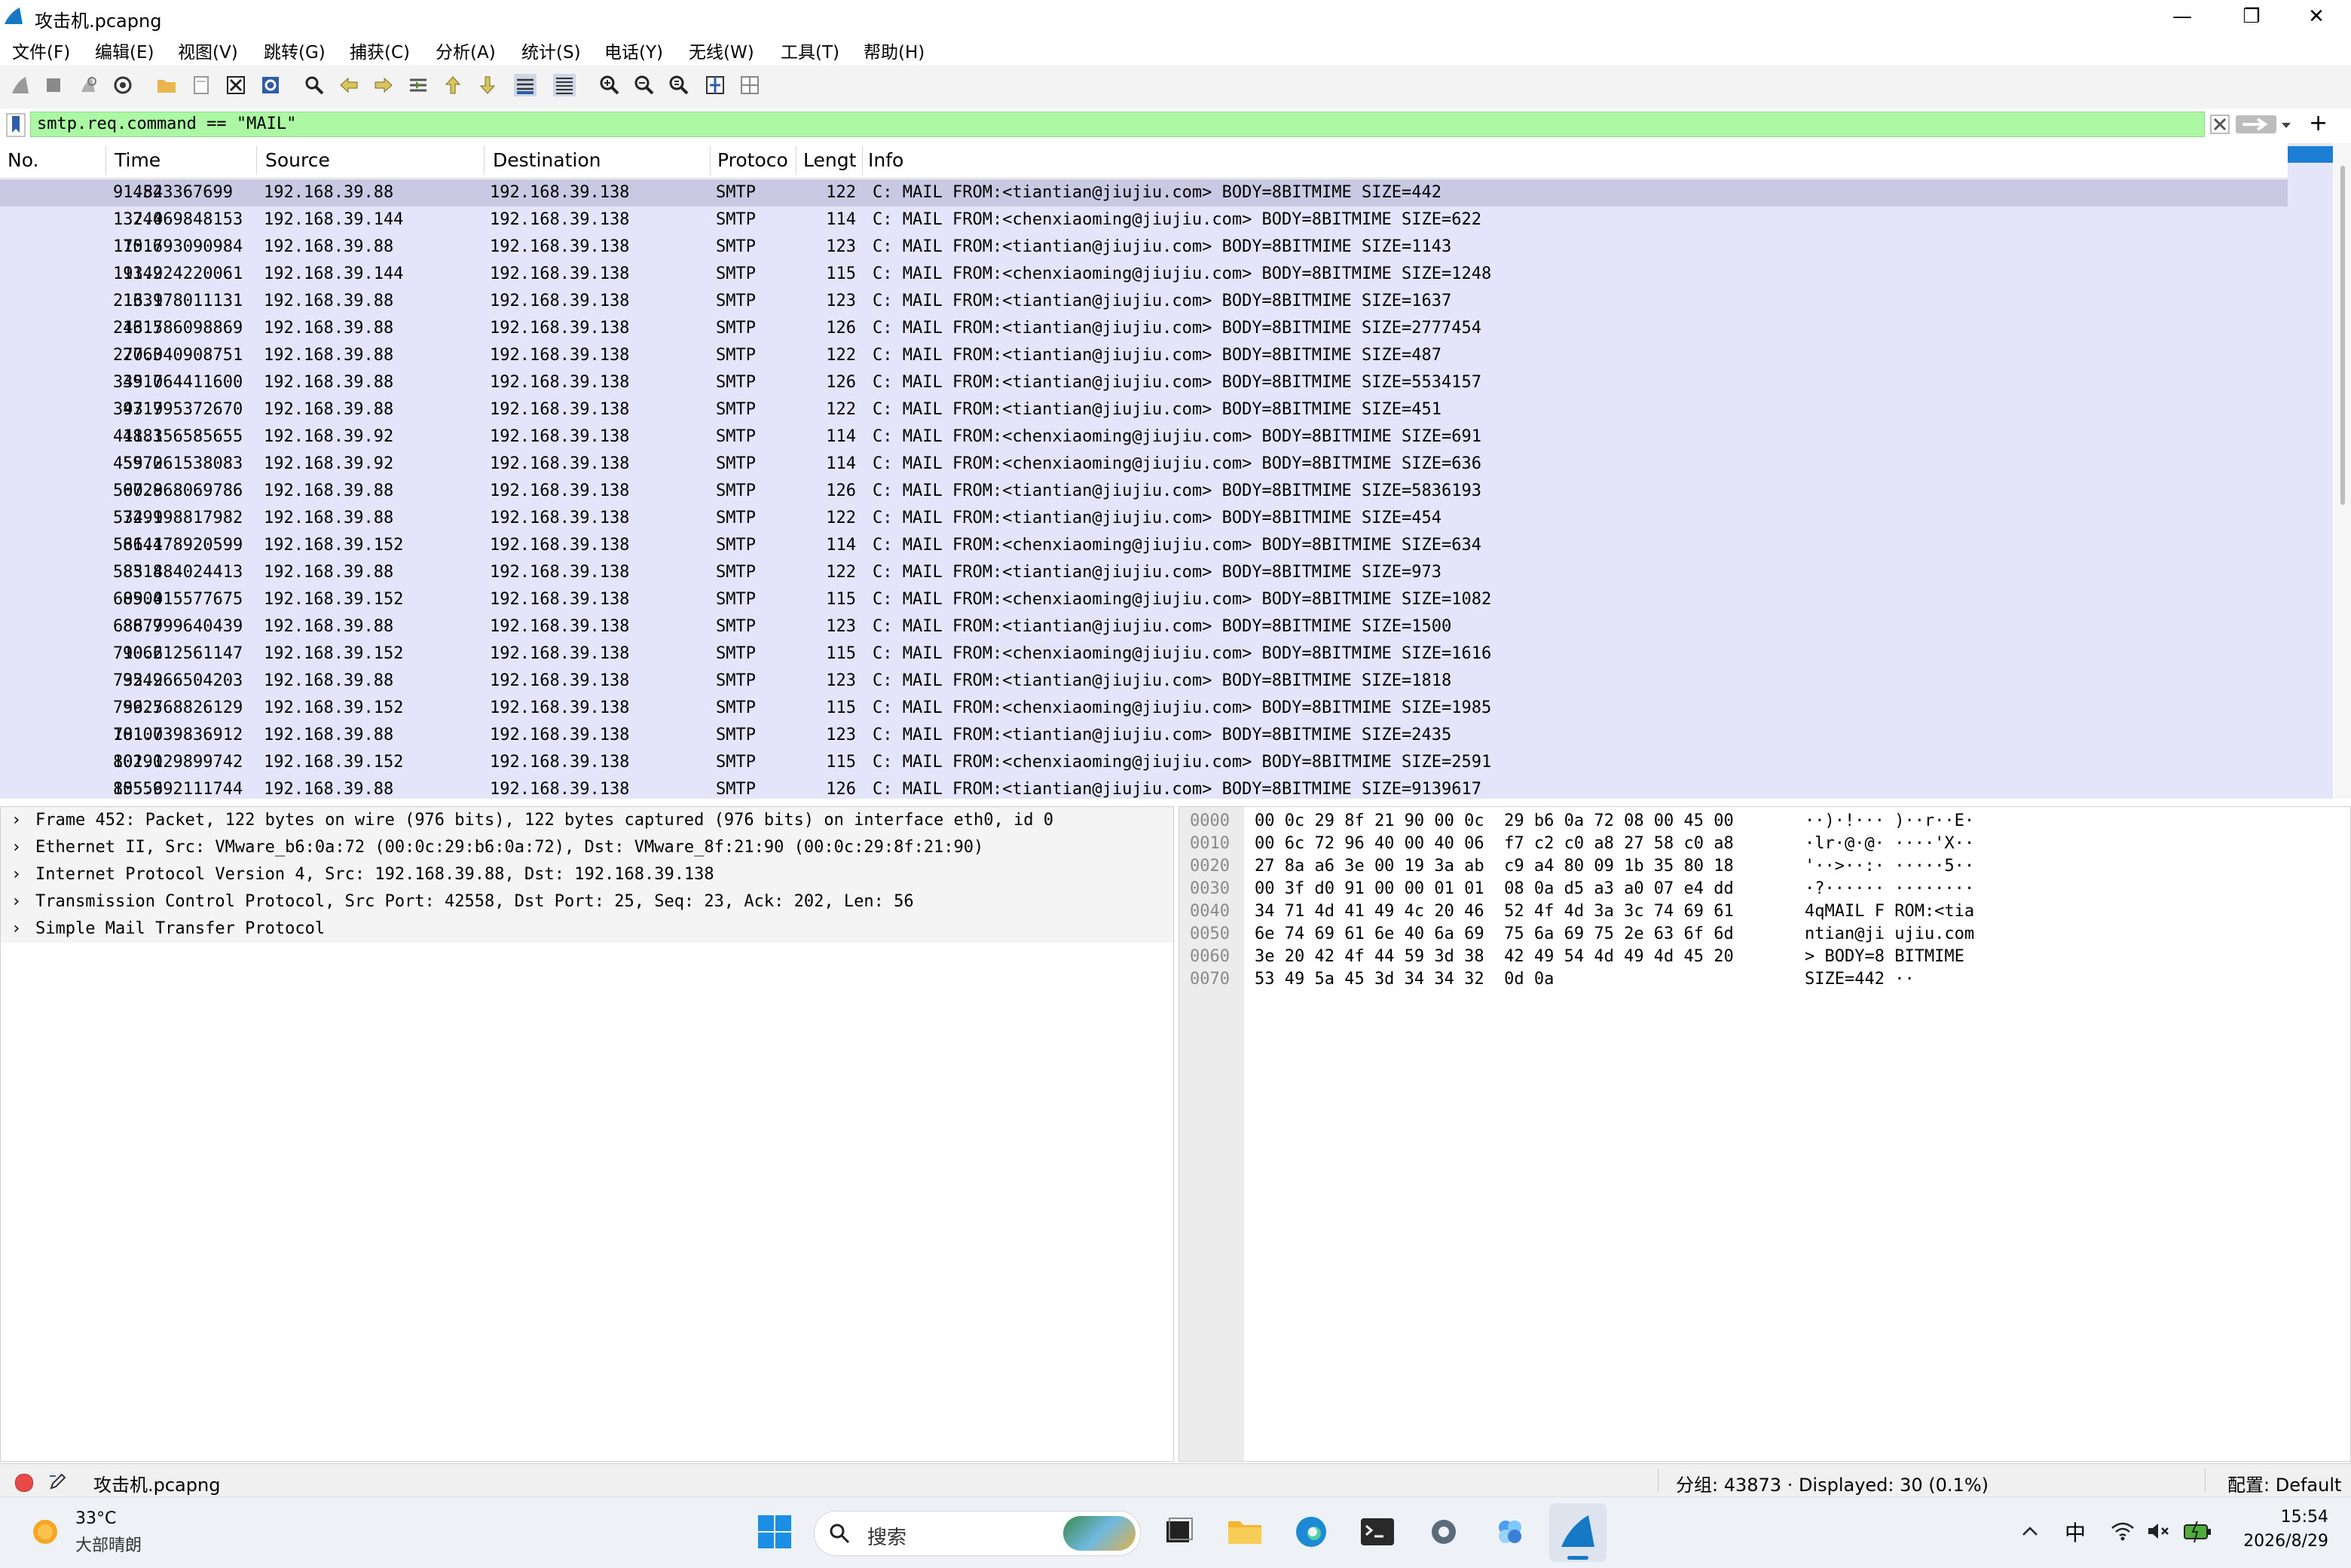 This screenshot has width=2351, height=1568. Describe the element at coordinates (1178, 1531) in the screenshot. I see `task-view-icon` at that location.